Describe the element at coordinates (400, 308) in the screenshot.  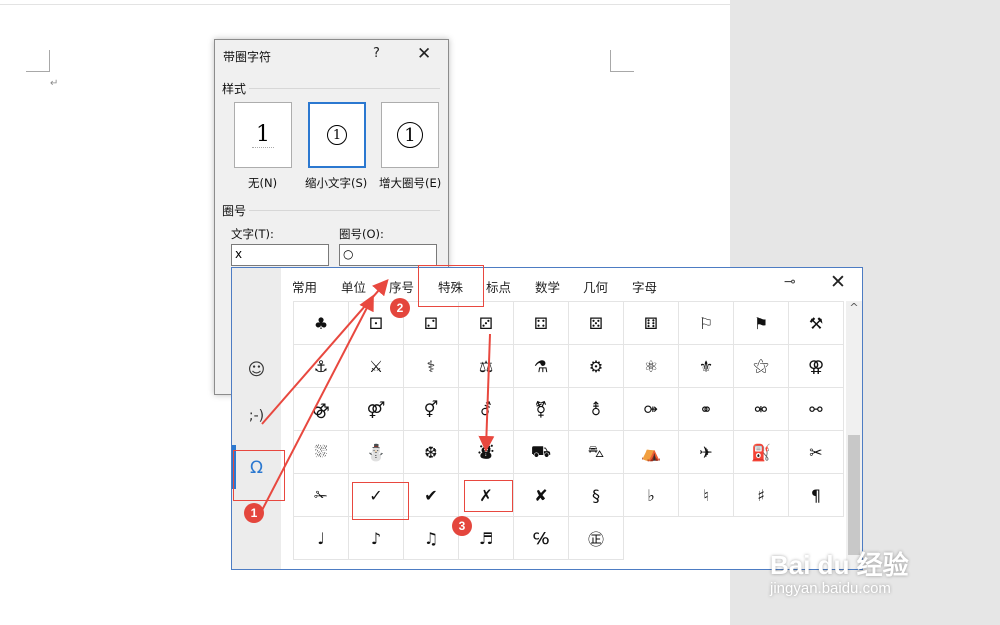
I see `step-badge-2: 2` at that location.